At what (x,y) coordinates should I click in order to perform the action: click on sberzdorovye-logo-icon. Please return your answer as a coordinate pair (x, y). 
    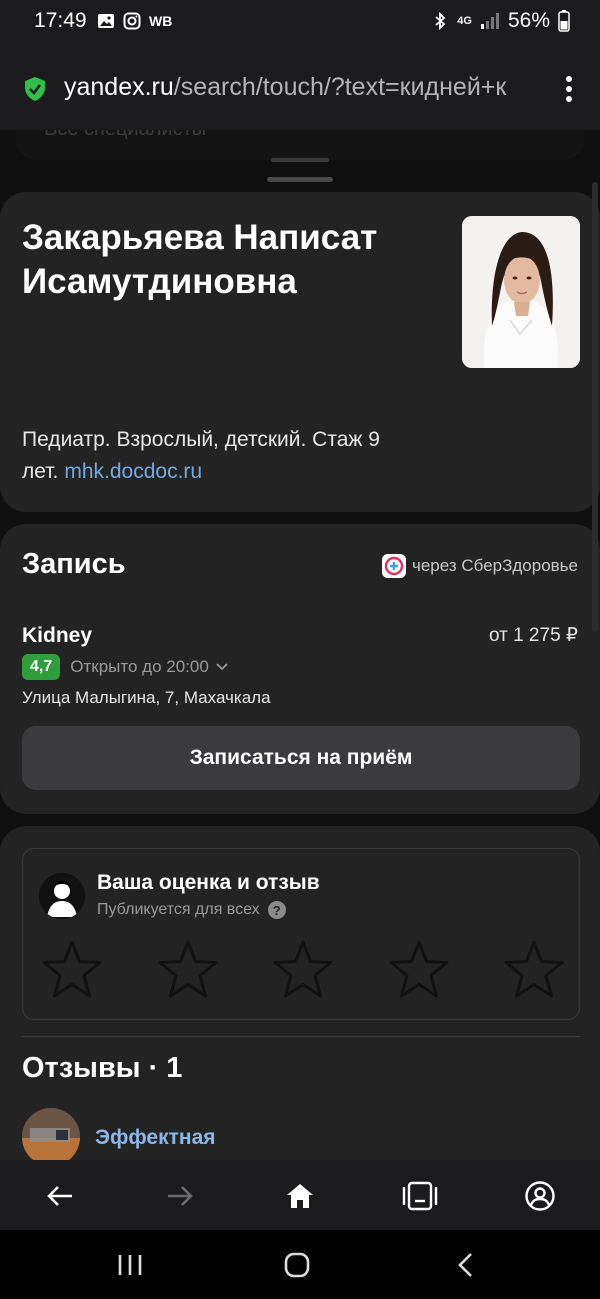
    Looking at the image, I should click on (394, 566).